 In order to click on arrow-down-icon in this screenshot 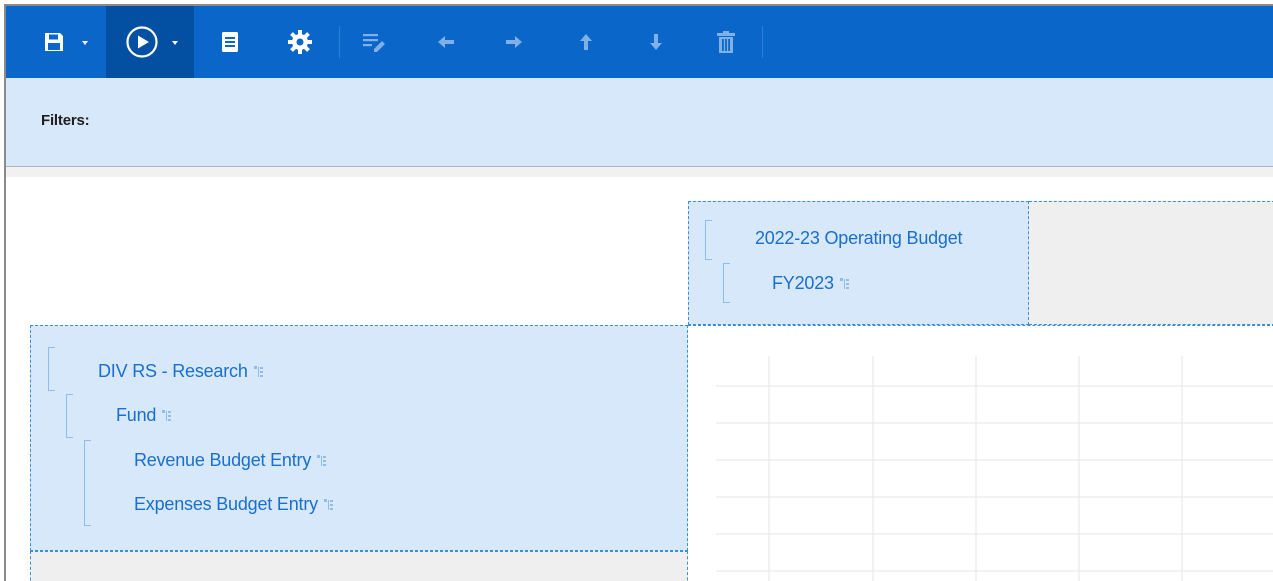, I will do `click(656, 42)`.